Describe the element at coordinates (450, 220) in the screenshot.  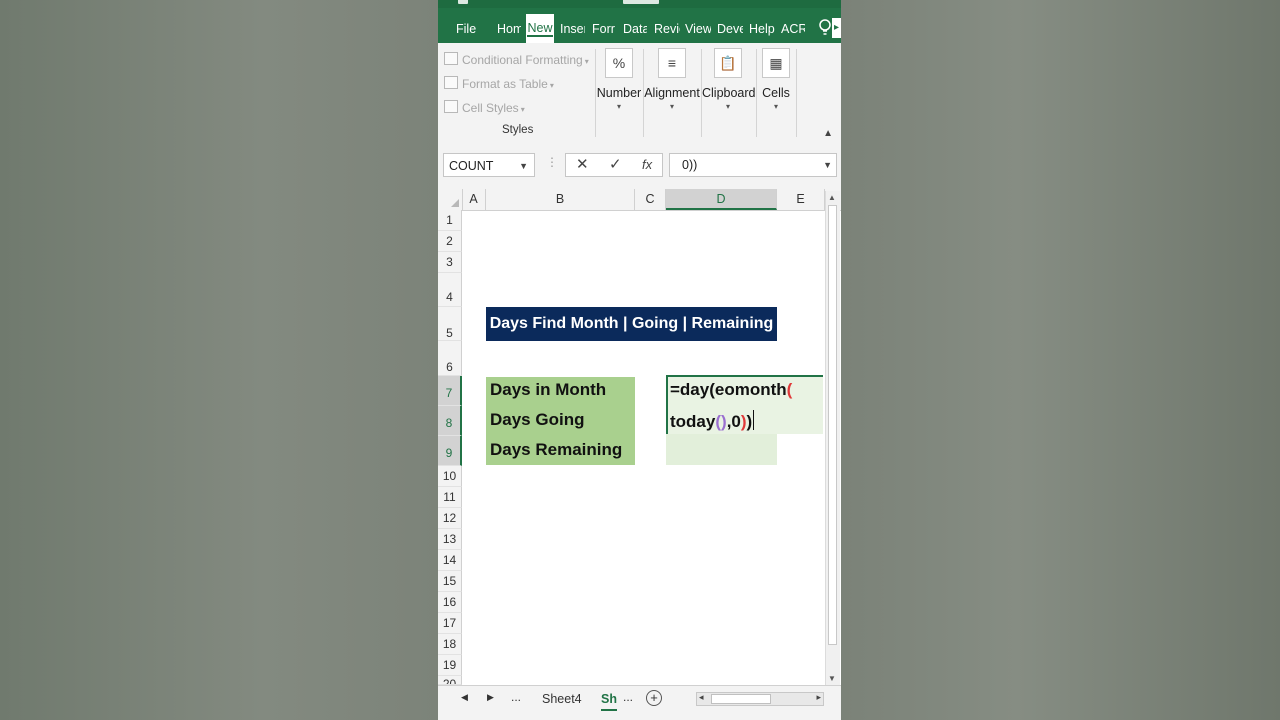
I see `row-header-1: 1` at that location.